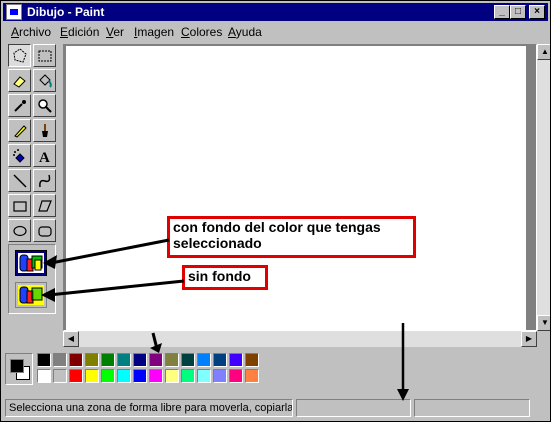  What do you see at coordinates (66, 12) in the screenshot?
I see `window-title: Dibujo - Paint` at bounding box center [66, 12].